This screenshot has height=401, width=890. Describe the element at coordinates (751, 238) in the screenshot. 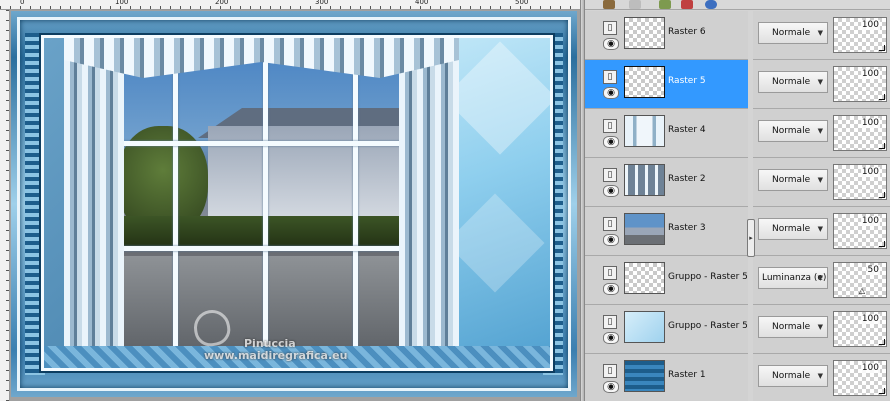

I see `collapse-arrow-icon: ▸` at that location.